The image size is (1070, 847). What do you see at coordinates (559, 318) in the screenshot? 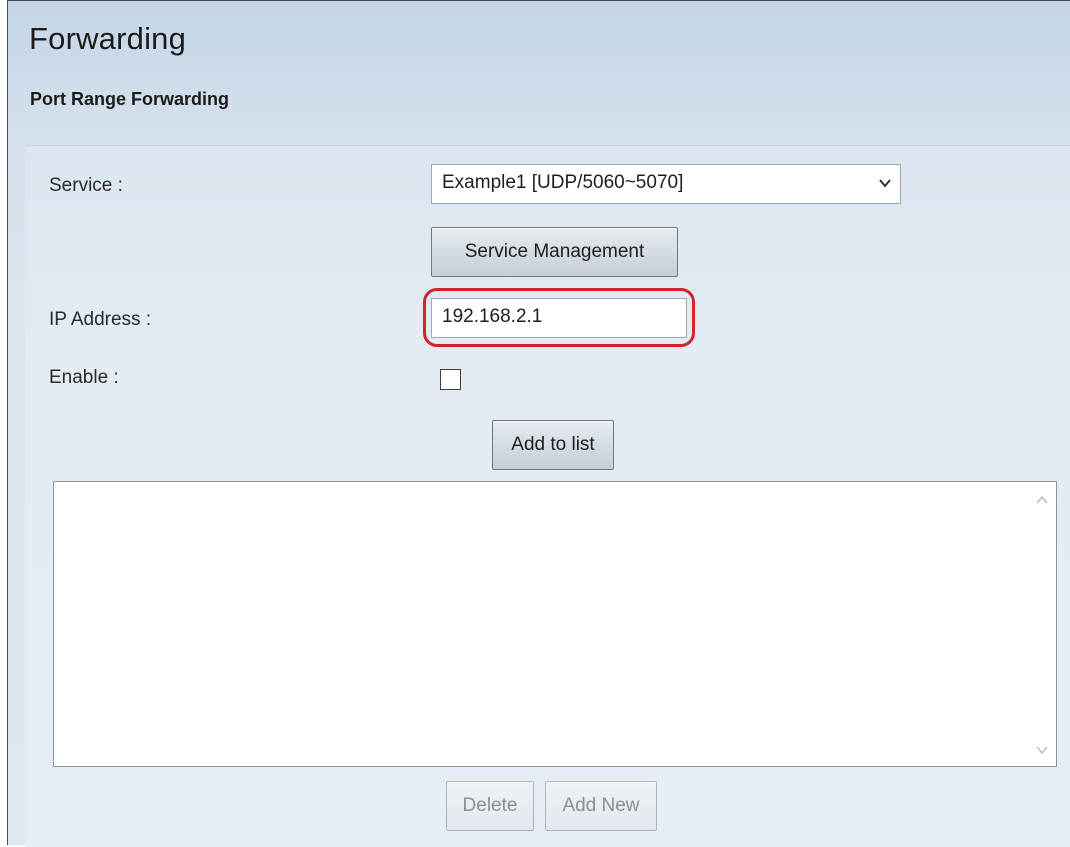
I see `ip-address-input: 192.168.2.1` at bounding box center [559, 318].